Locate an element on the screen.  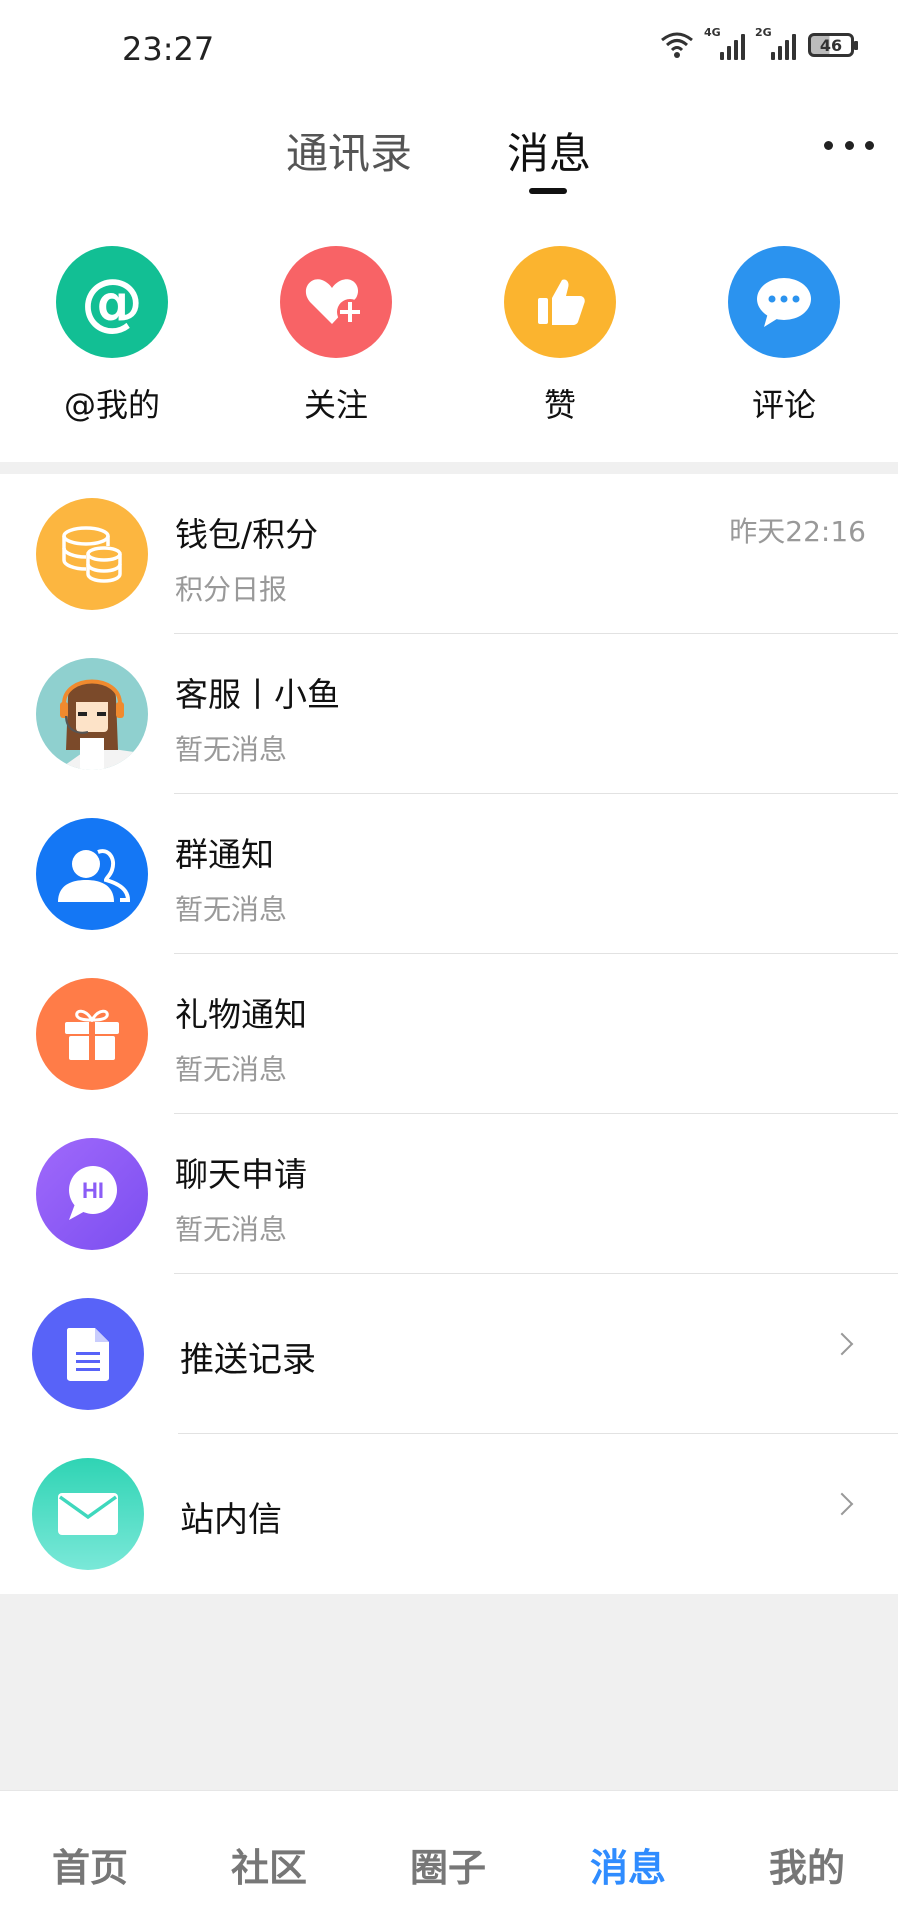
at-icon: @ is located at coordinates (112, 302).